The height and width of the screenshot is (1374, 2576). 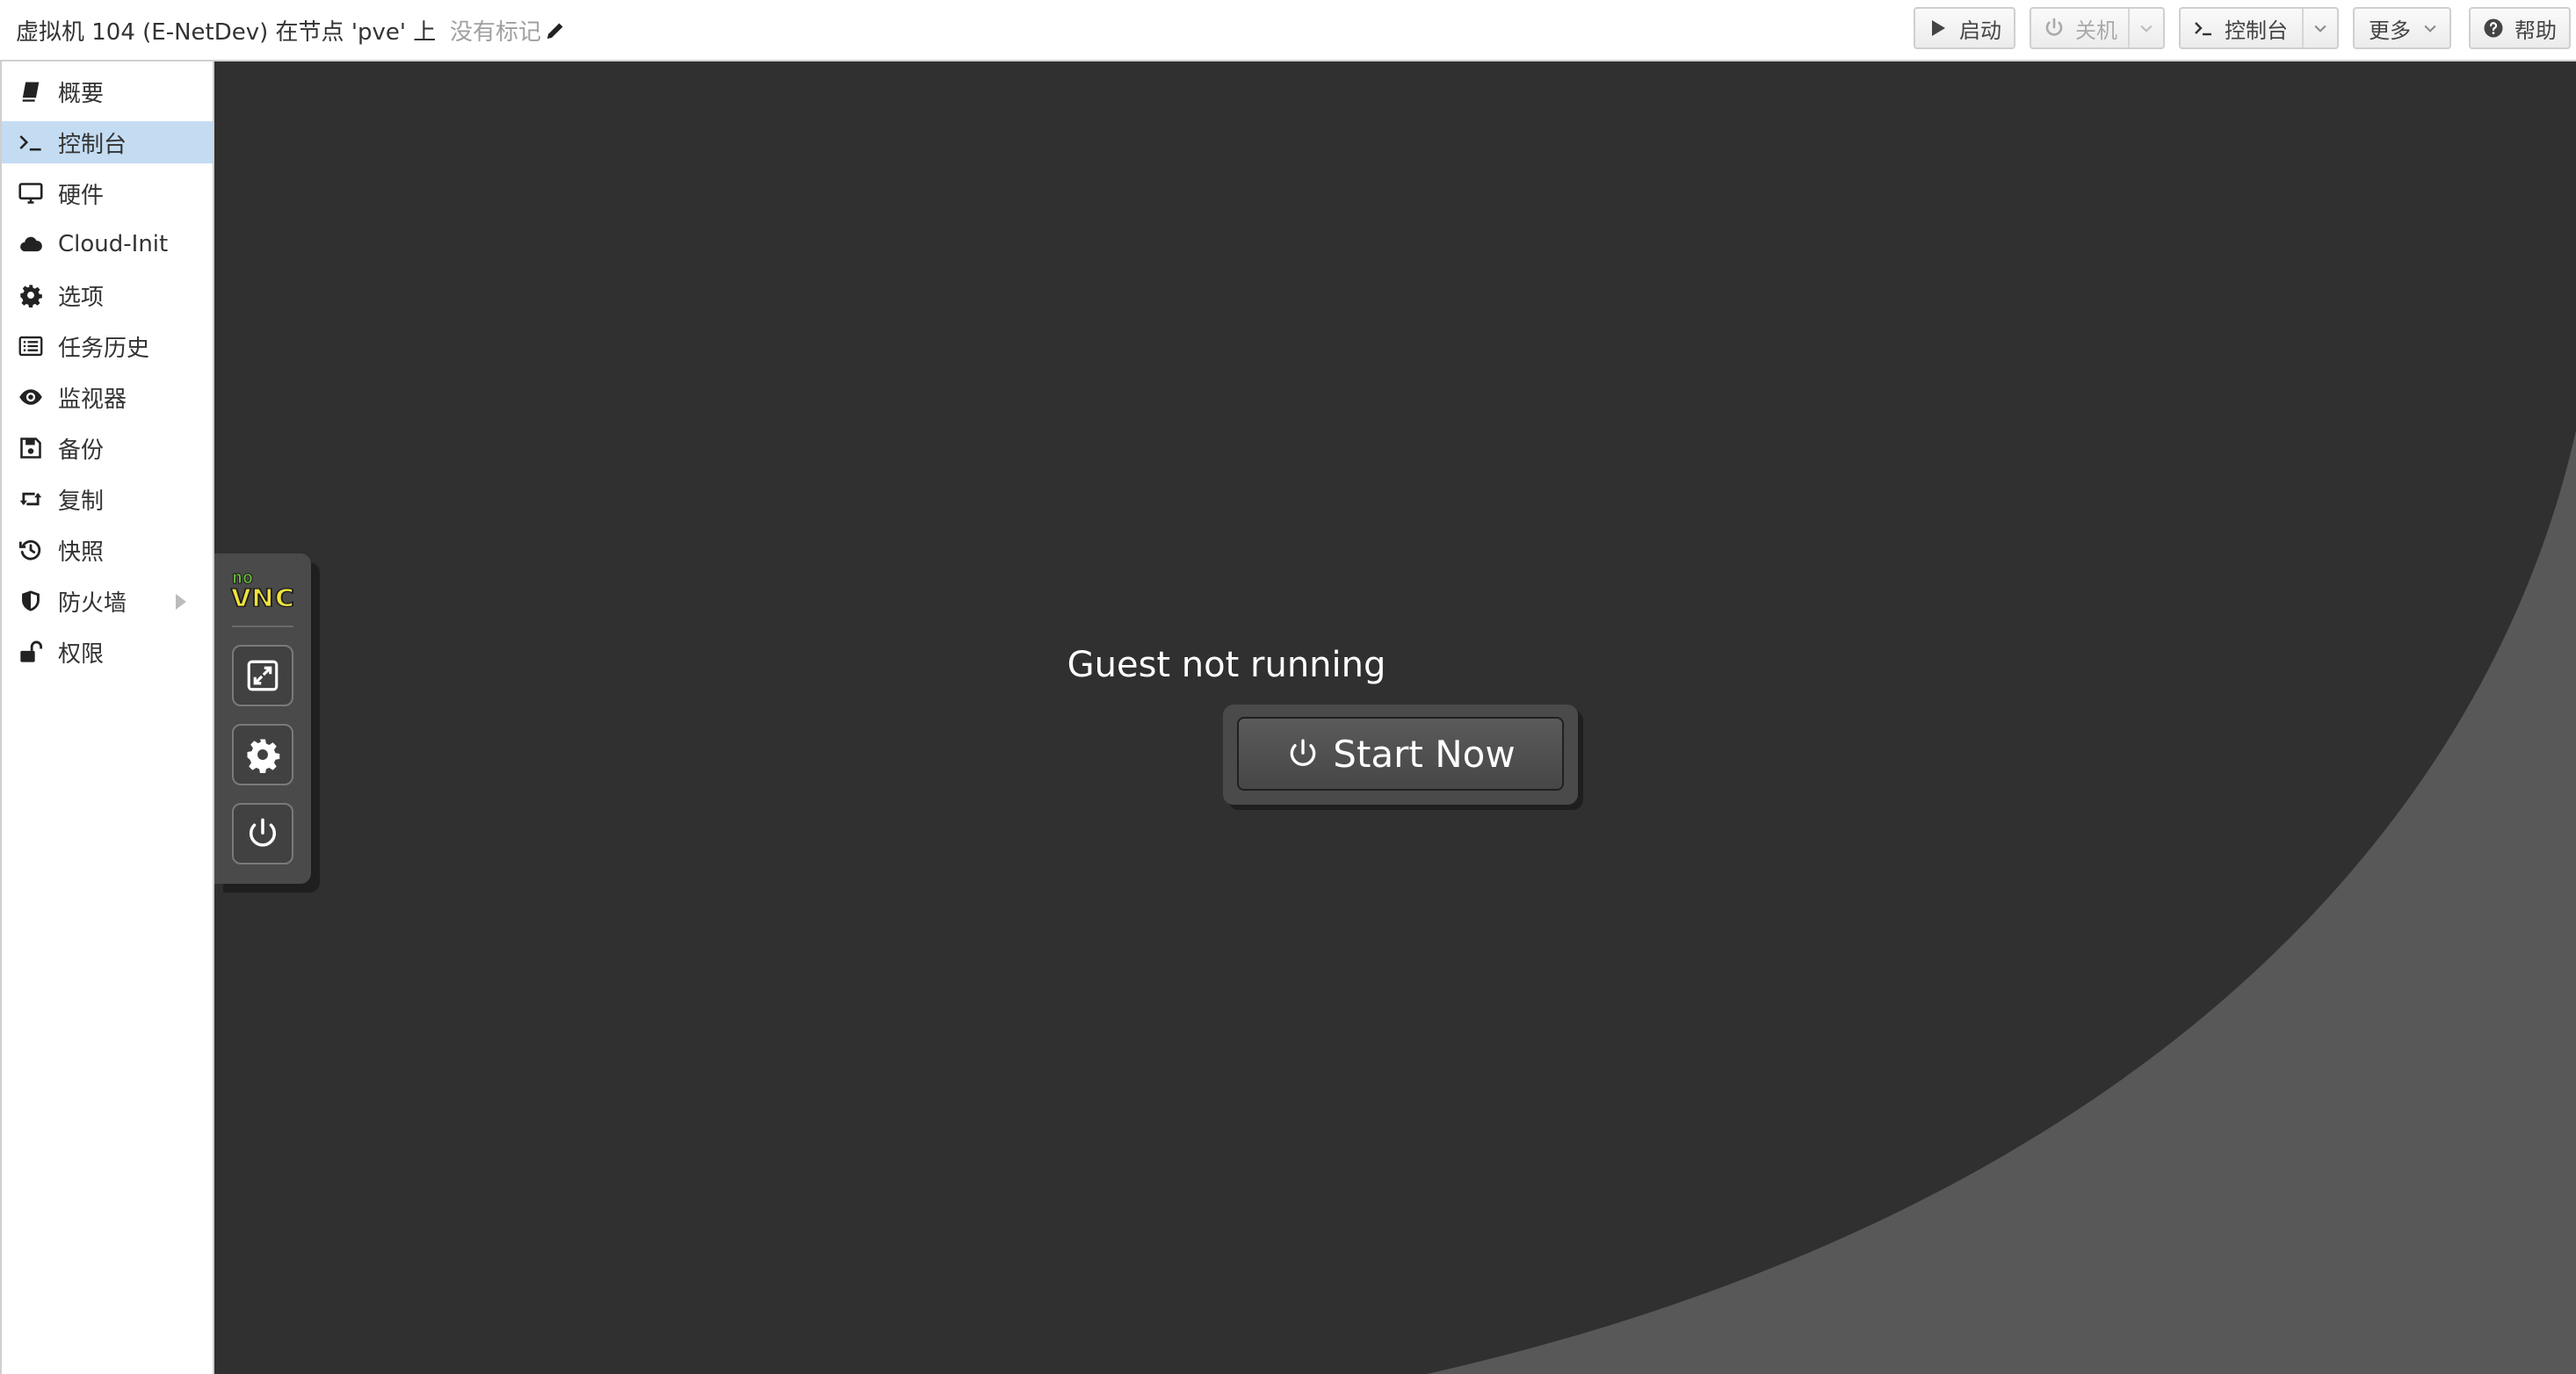 What do you see at coordinates (29, 549) in the screenshot?
I see `history-icon` at bounding box center [29, 549].